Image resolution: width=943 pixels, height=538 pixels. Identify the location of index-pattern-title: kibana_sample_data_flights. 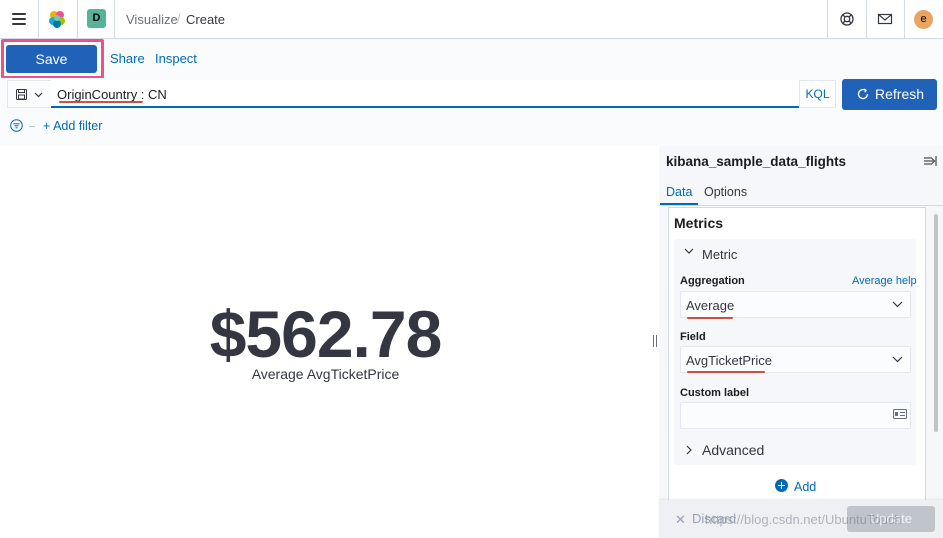
(756, 161).